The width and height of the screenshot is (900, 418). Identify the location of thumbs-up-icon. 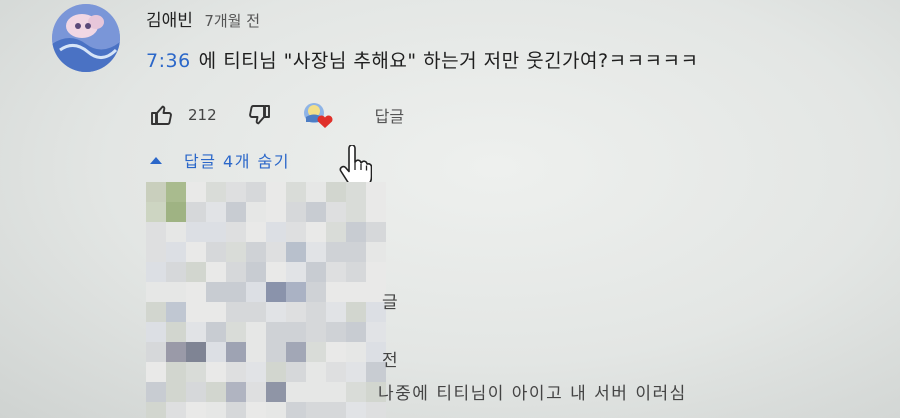
(162, 115).